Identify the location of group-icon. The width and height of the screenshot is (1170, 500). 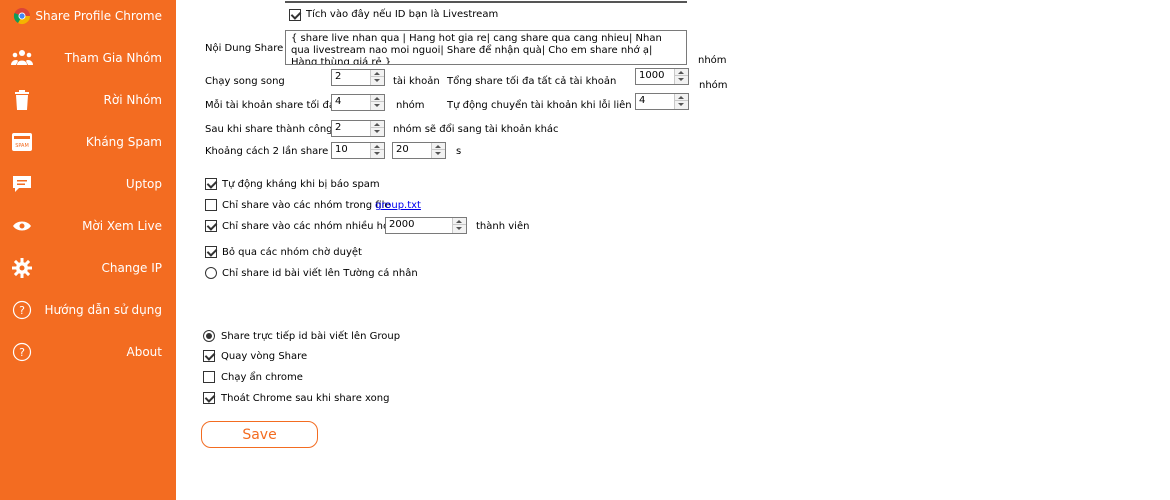
(22, 58).